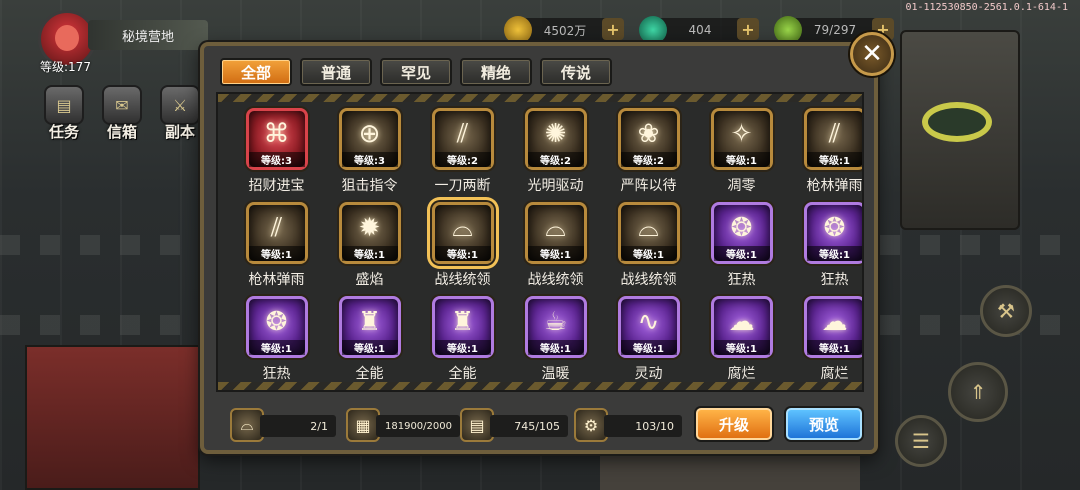 This screenshot has height=490, width=1080. What do you see at coordinates (613, 29) in the screenshot?
I see `add-gold-button: +` at bounding box center [613, 29].